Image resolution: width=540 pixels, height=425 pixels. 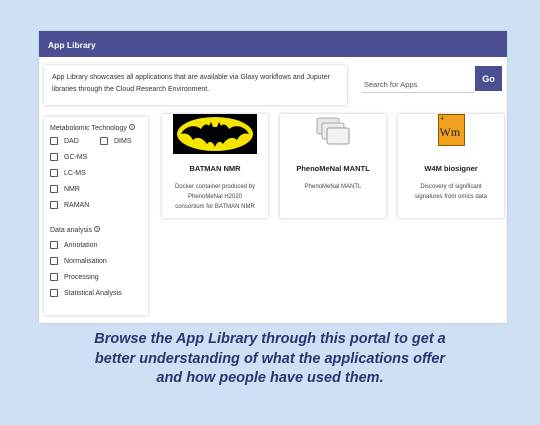 What do you see at coordinates (488, 78) in the screenshot?
I see `go-button: Go` at bounding box center [488, 78].